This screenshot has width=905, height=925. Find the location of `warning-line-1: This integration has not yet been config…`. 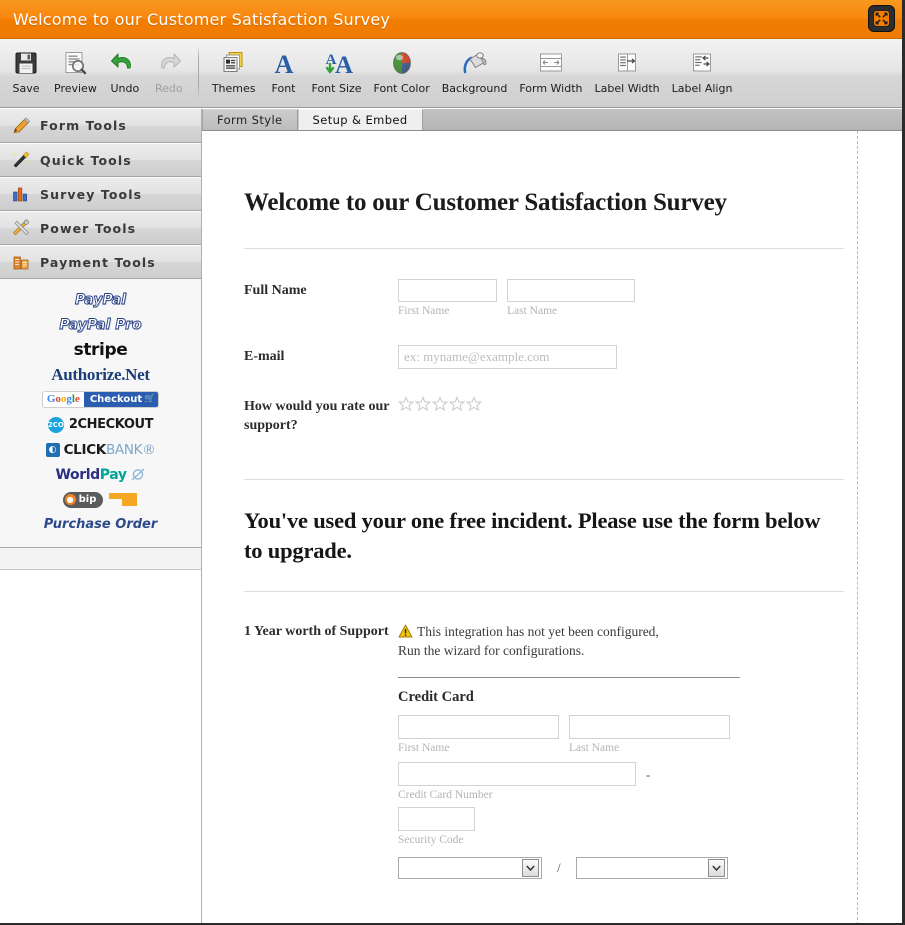

warning-line-1: This integration has not yet been config… is located at coordinates (538, 631).